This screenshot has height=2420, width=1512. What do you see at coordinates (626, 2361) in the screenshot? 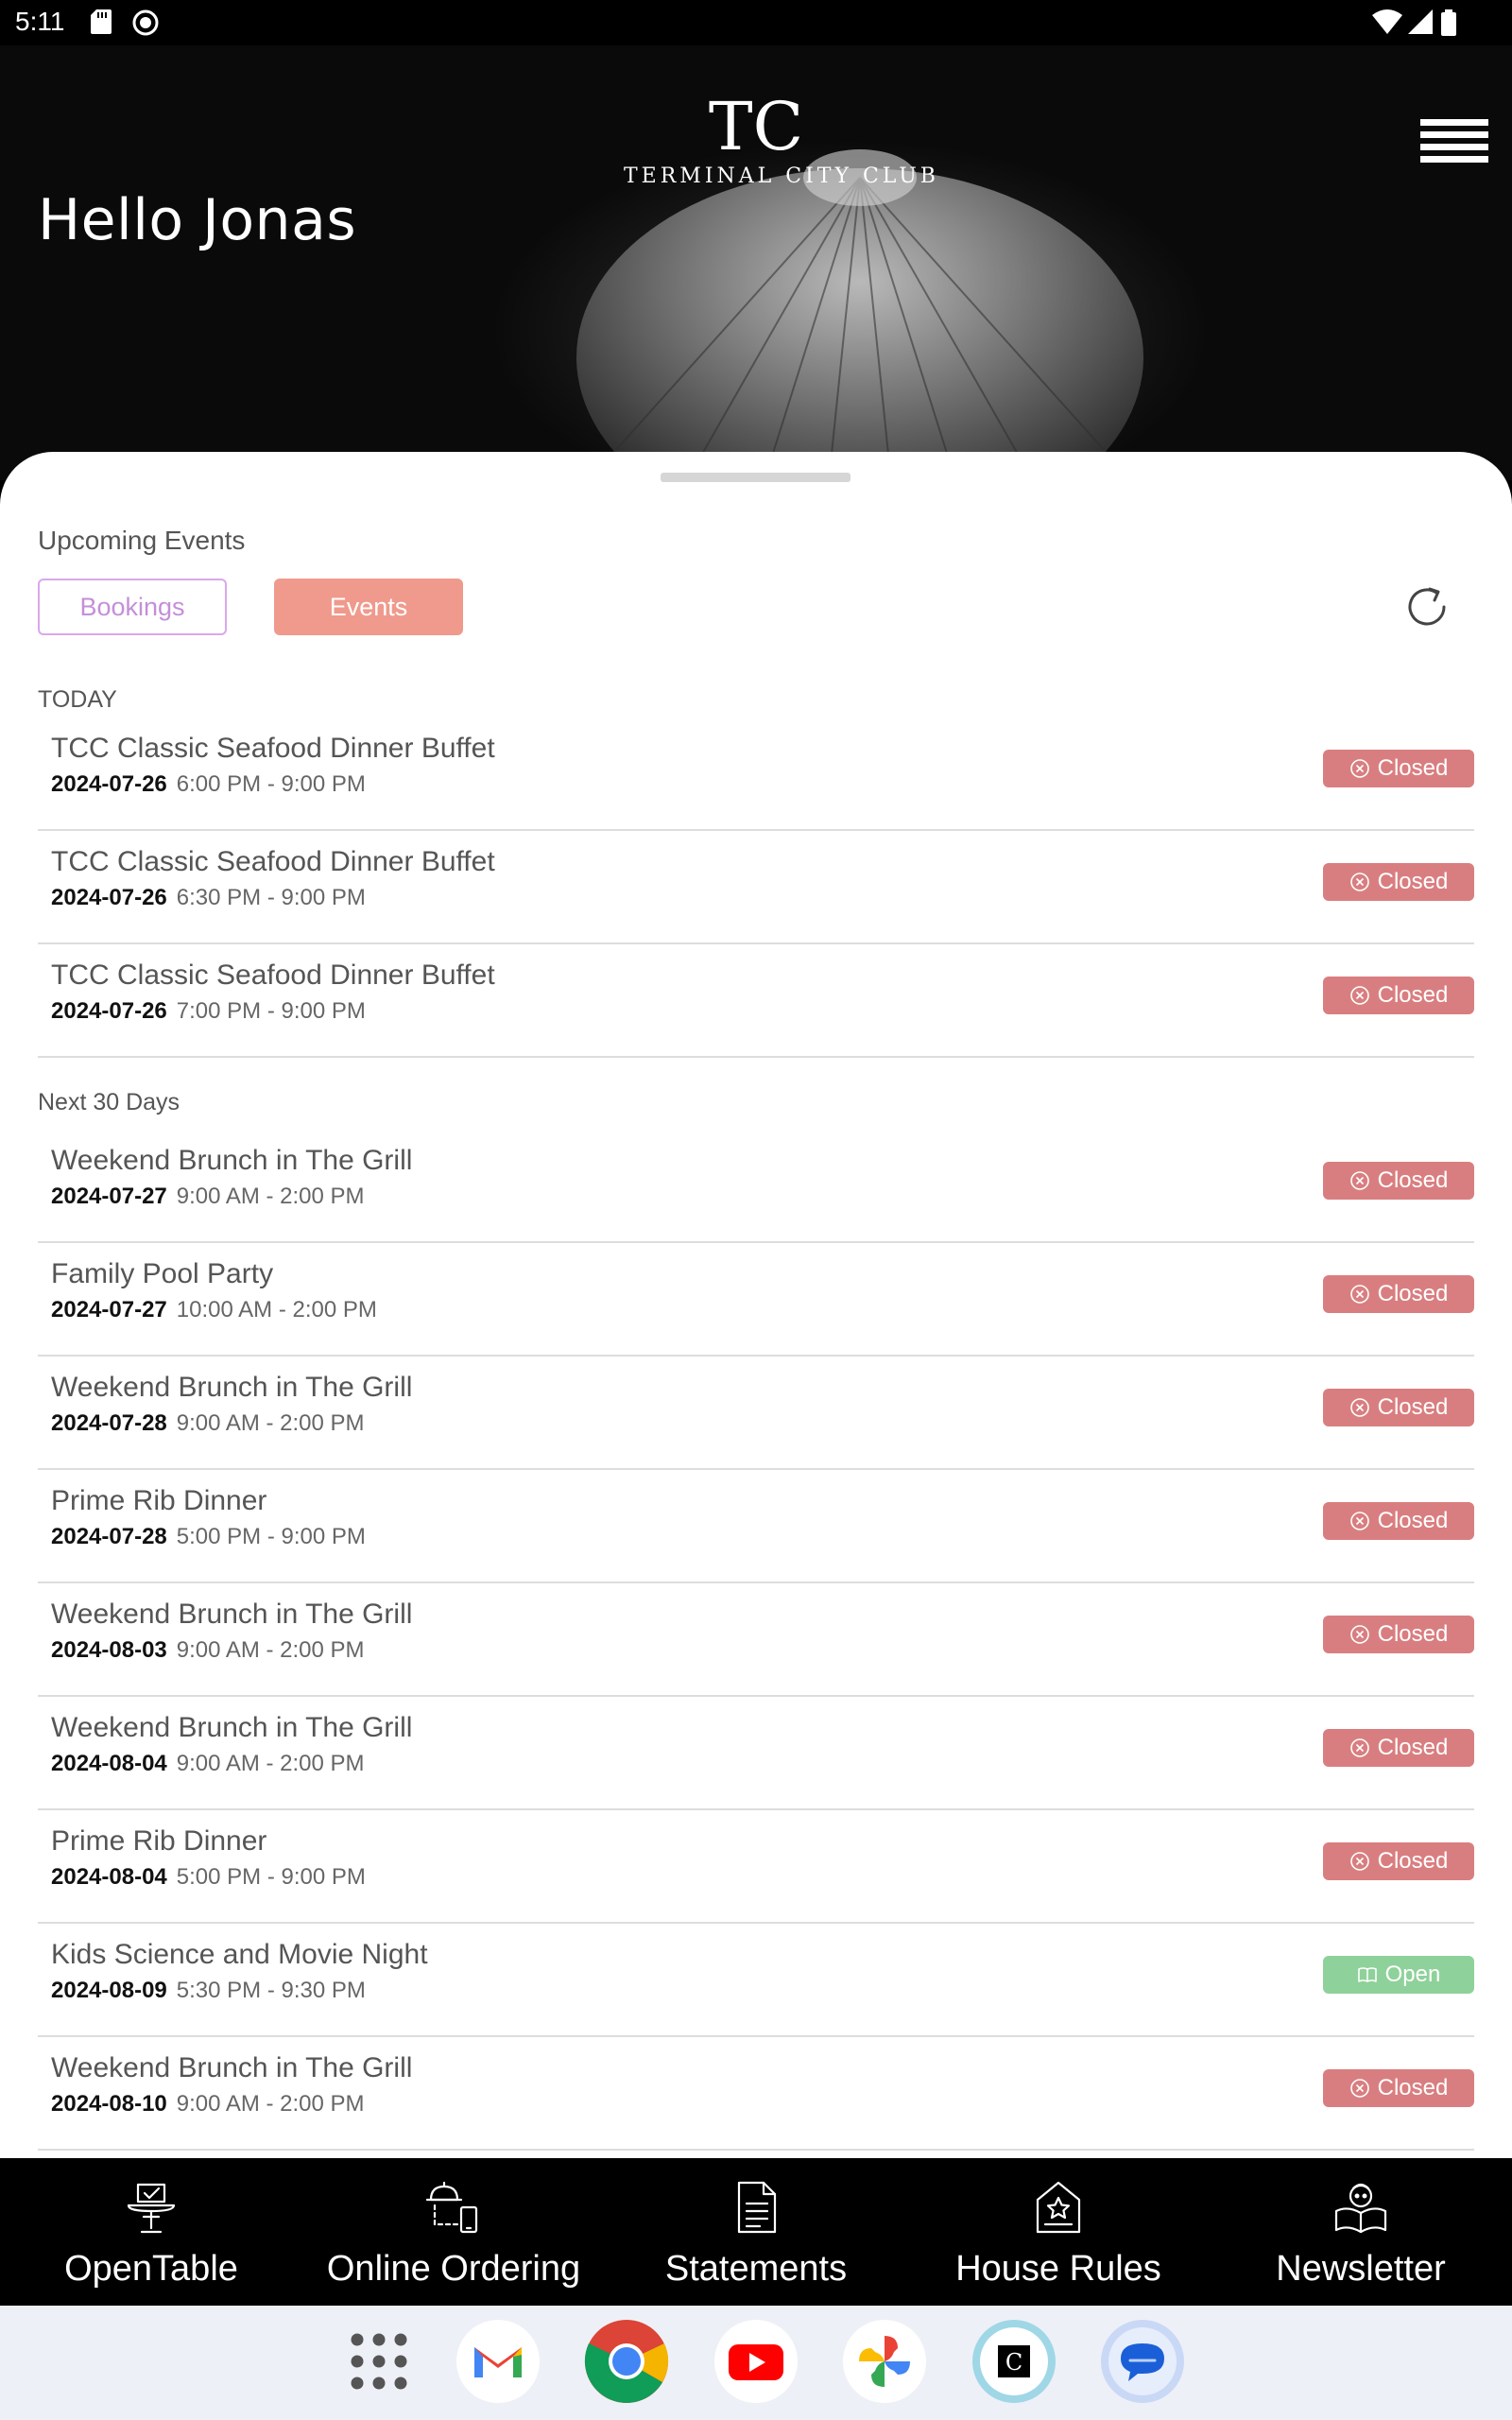
I see `chrome-icon` at bounding box center [626, 2361].